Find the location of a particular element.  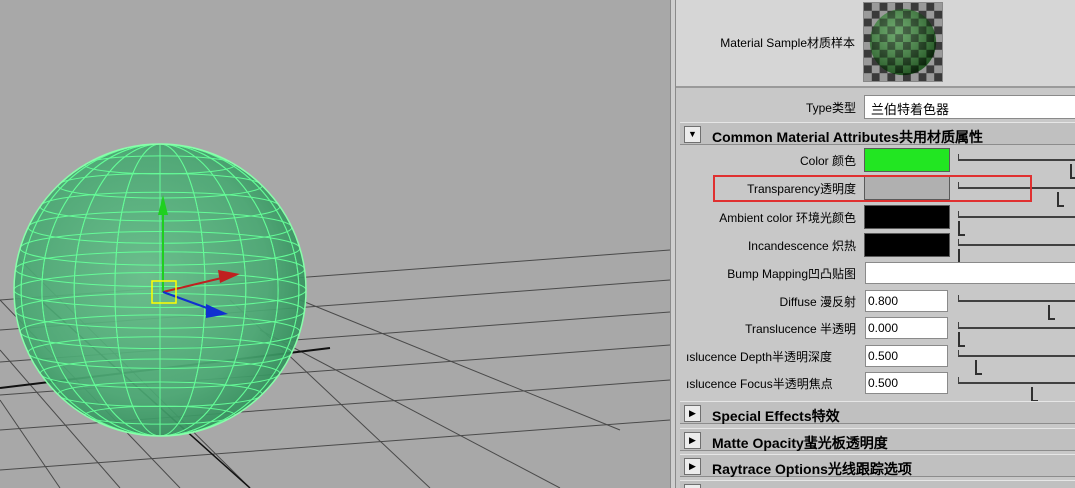

translucence-depth-row: ıslucence Depth半透明深度 0.500 is located at coordinates (875, 359).